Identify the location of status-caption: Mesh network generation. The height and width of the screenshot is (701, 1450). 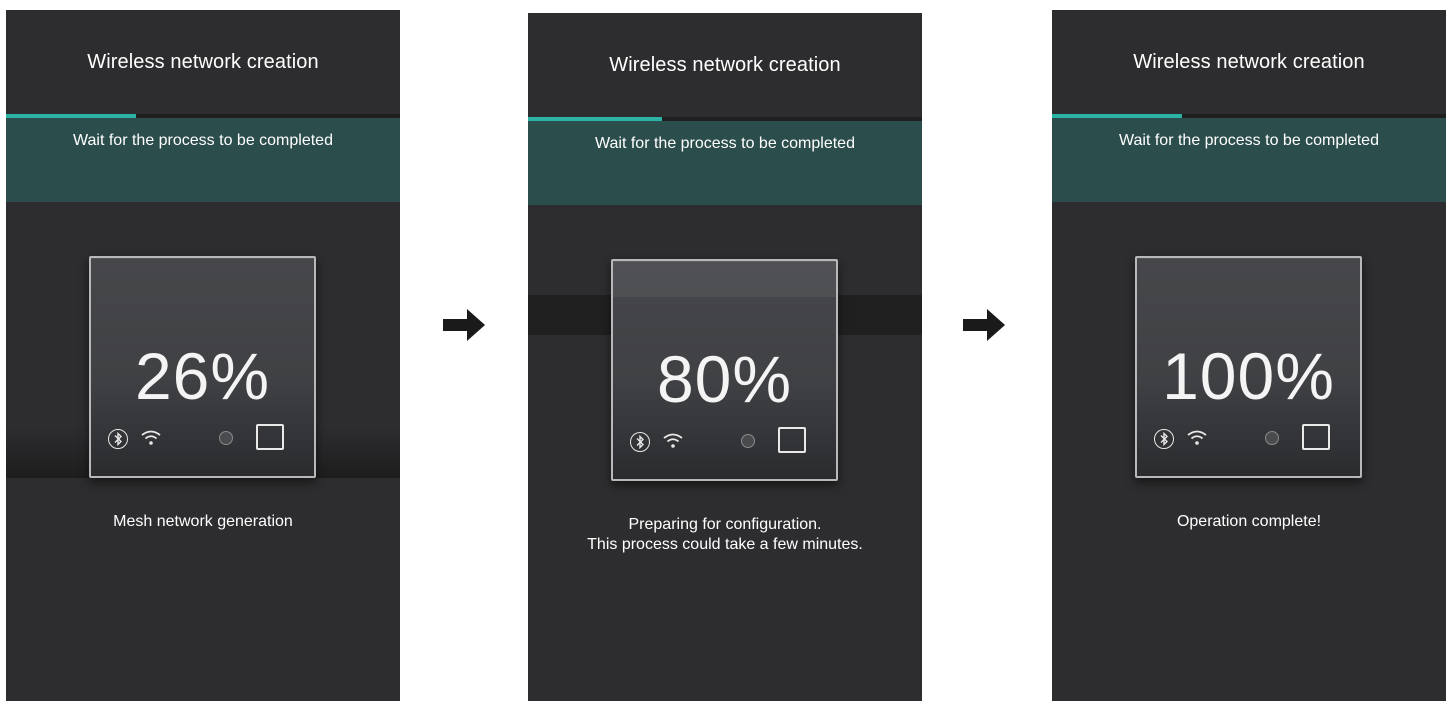
(203, 512).